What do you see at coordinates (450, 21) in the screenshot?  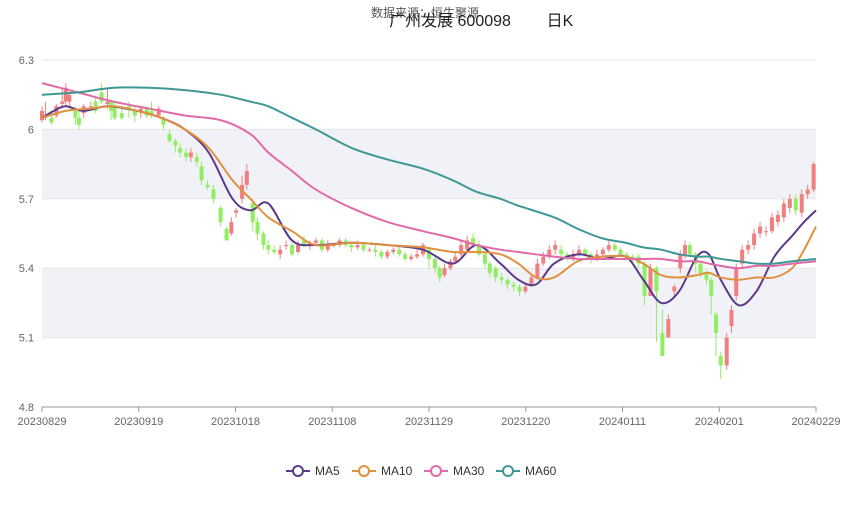 I see `chart-title: 广州发展 600098` at bounding box center [450, 21].